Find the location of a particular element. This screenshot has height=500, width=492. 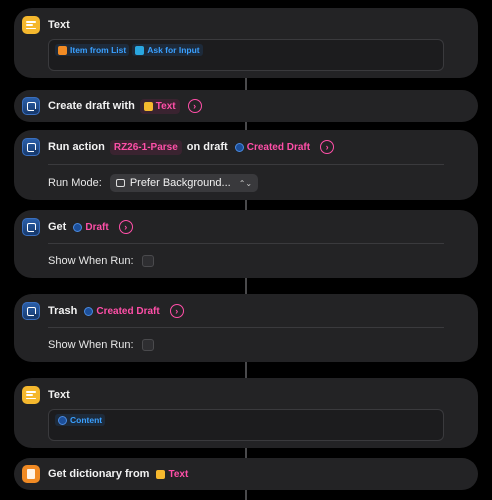

get-dictionary-action-card: Get dictionary from Text is located at coordinates (246, 474).